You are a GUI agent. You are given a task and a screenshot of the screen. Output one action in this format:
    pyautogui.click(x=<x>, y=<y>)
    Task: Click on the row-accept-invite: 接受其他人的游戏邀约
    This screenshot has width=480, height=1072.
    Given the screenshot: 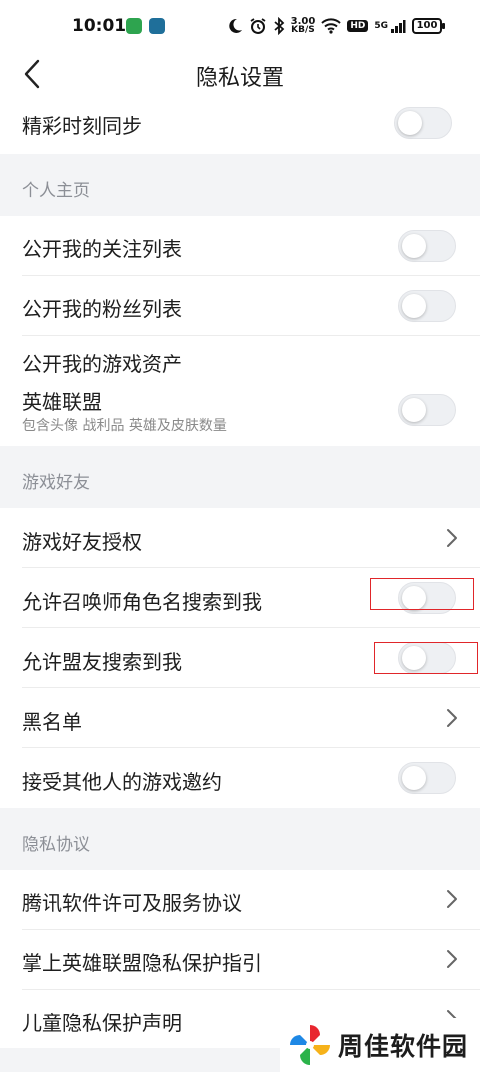 What is the action you would take?
    pyautogui.click(x=240, y=778)
    